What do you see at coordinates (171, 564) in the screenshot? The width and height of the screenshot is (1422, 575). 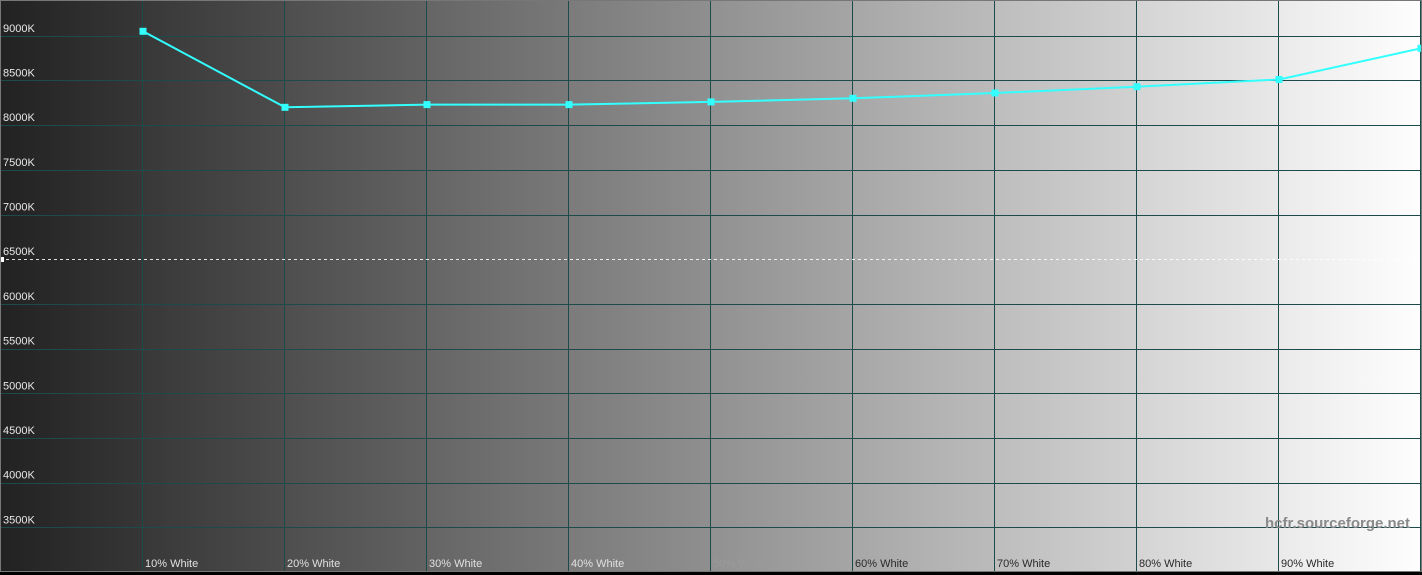 I see `x-tick-label: 10% White` at bounding box center [171, 564].